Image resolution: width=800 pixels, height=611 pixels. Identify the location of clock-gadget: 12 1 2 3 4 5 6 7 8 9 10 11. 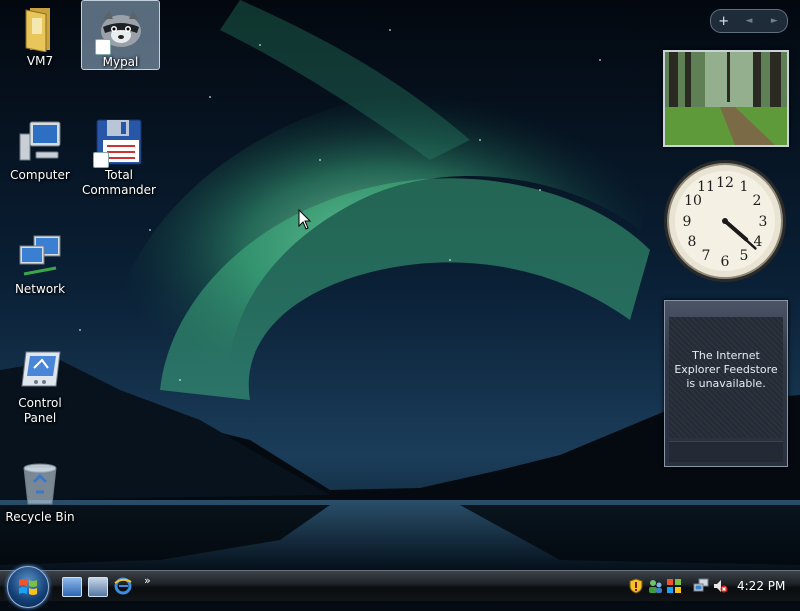
(725, 221).